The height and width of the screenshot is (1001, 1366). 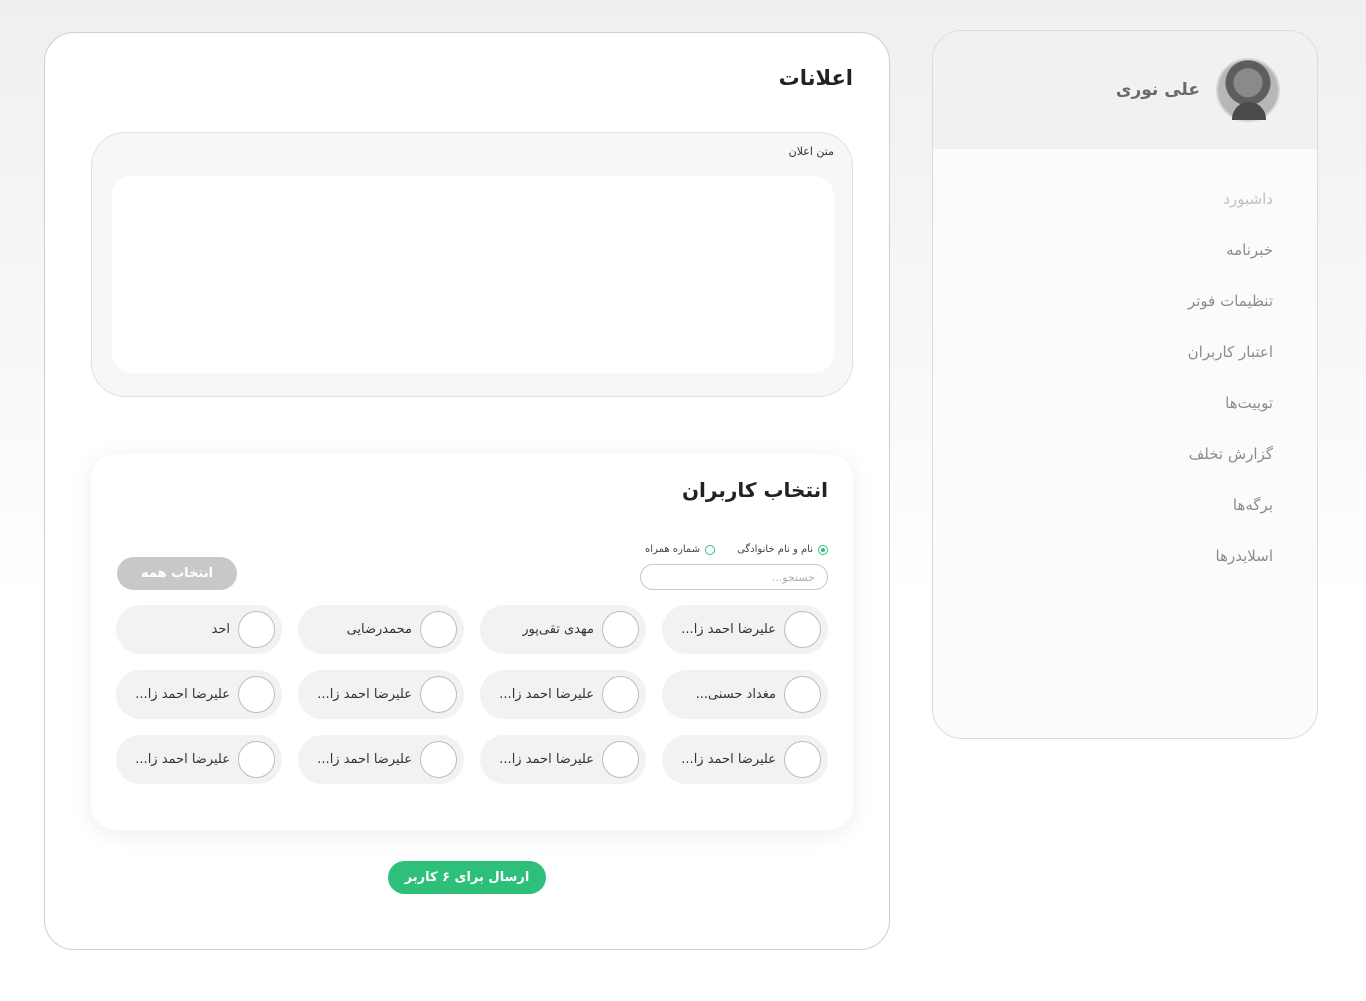 I want to click on user-selection-title: انتخاب کاربران, so click(x=754, y=490).